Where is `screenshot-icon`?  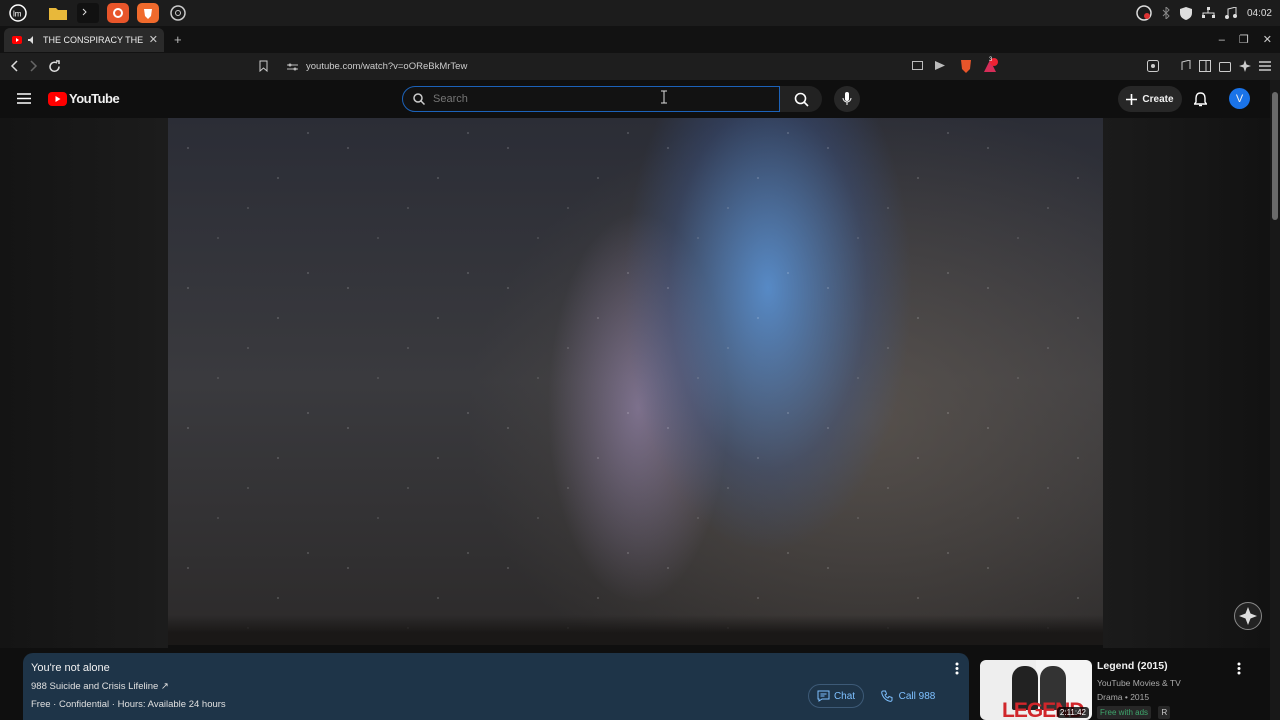
screenshot-icon is located at coordinates (1153, 66).